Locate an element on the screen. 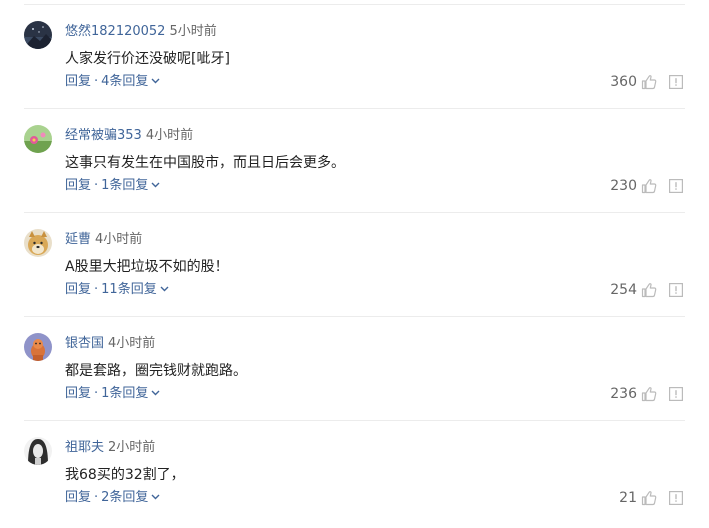 The height and width of the screenshot is (528, 709). comment-meta: 祖耶夫 2小时前 is located at coordinates (110, 448).